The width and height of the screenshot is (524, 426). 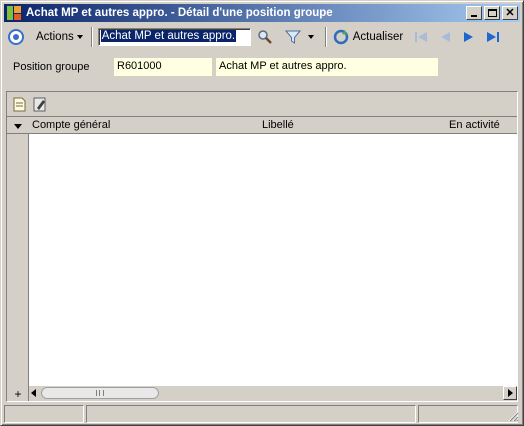 What do you see at coordinates (327, 67) in the screenshot?
I see `position-description-field: Achat MP et autres appro.` at bounding box center [327, 67].